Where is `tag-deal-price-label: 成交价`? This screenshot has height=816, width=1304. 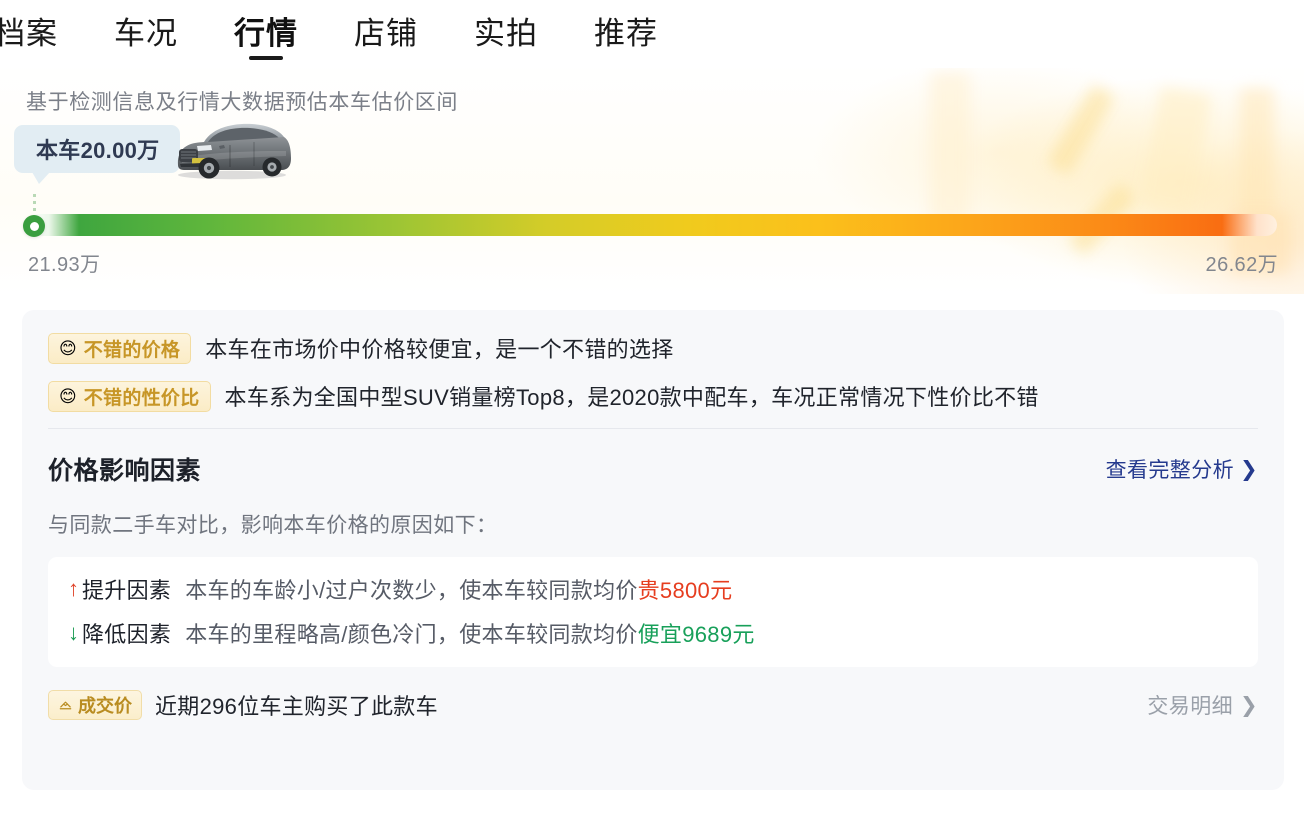 tag-deal-price-label: 成交价 is located at coordinates (105, 706).